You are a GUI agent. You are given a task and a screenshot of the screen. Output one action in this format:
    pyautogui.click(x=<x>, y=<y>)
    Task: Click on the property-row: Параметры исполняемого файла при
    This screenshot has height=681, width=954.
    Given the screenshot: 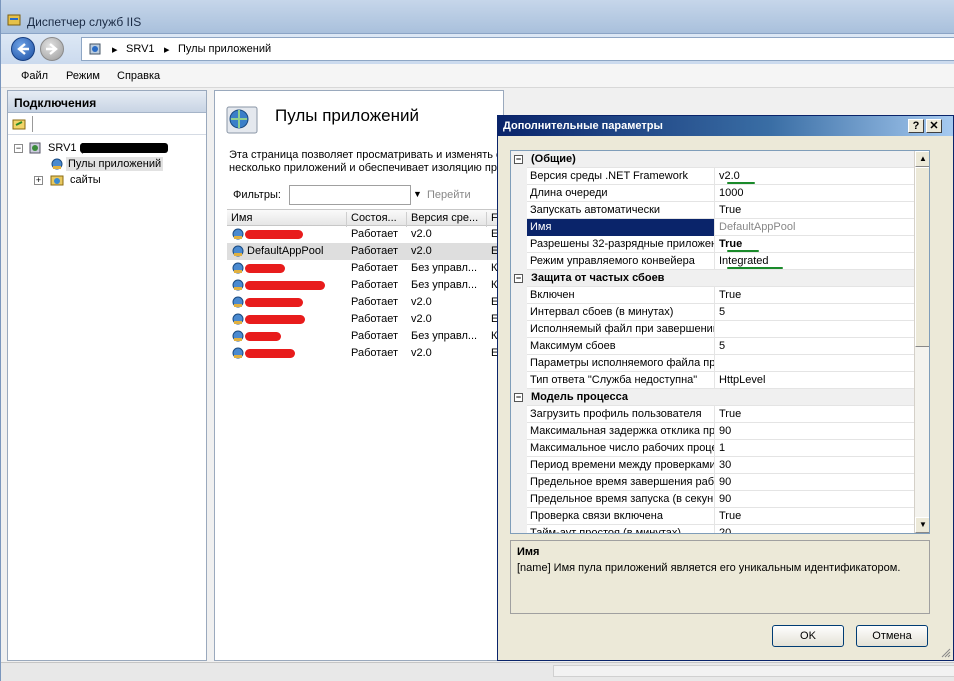 What is the action you would take?
    pyautogui.click(x=712, y=363)
    